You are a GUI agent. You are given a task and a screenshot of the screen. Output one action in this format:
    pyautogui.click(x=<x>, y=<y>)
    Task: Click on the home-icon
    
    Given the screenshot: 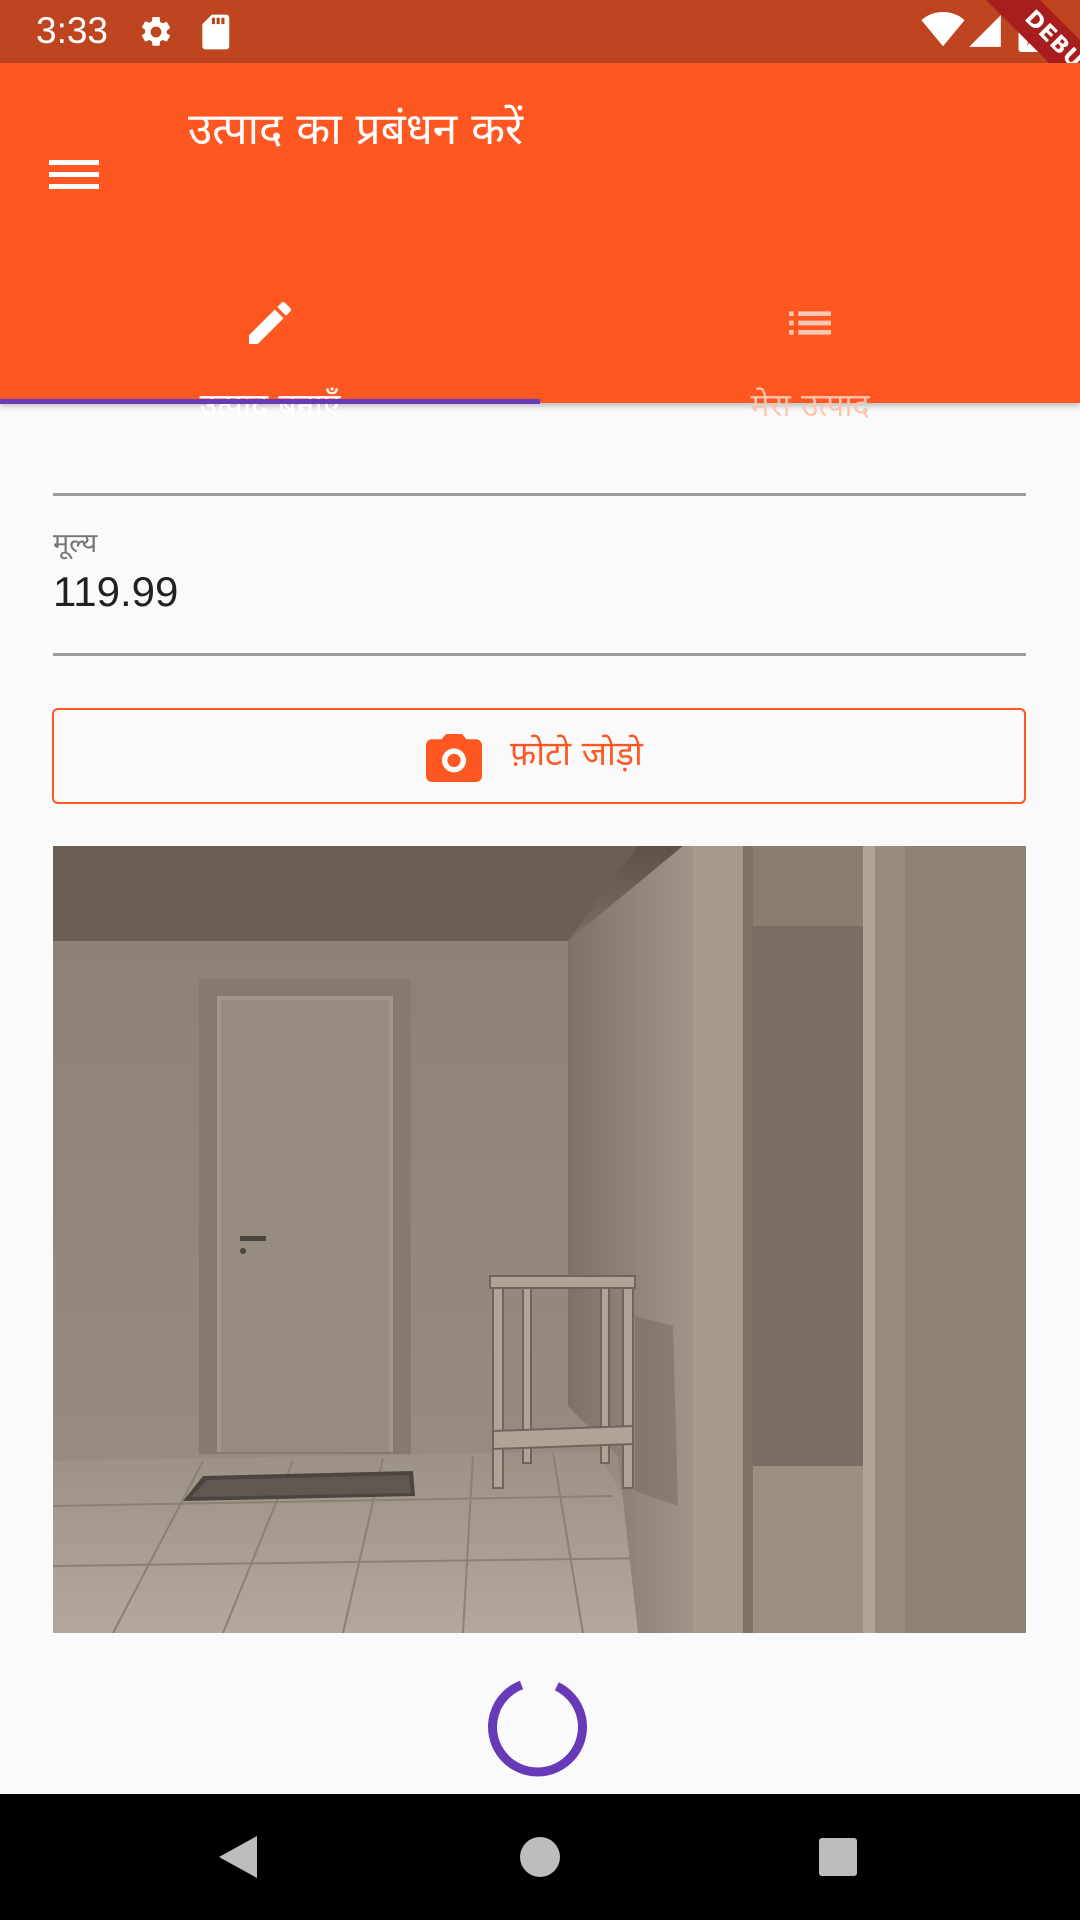 What is the action you would take?
    pyautogui.click(x=540, y=1857)
    